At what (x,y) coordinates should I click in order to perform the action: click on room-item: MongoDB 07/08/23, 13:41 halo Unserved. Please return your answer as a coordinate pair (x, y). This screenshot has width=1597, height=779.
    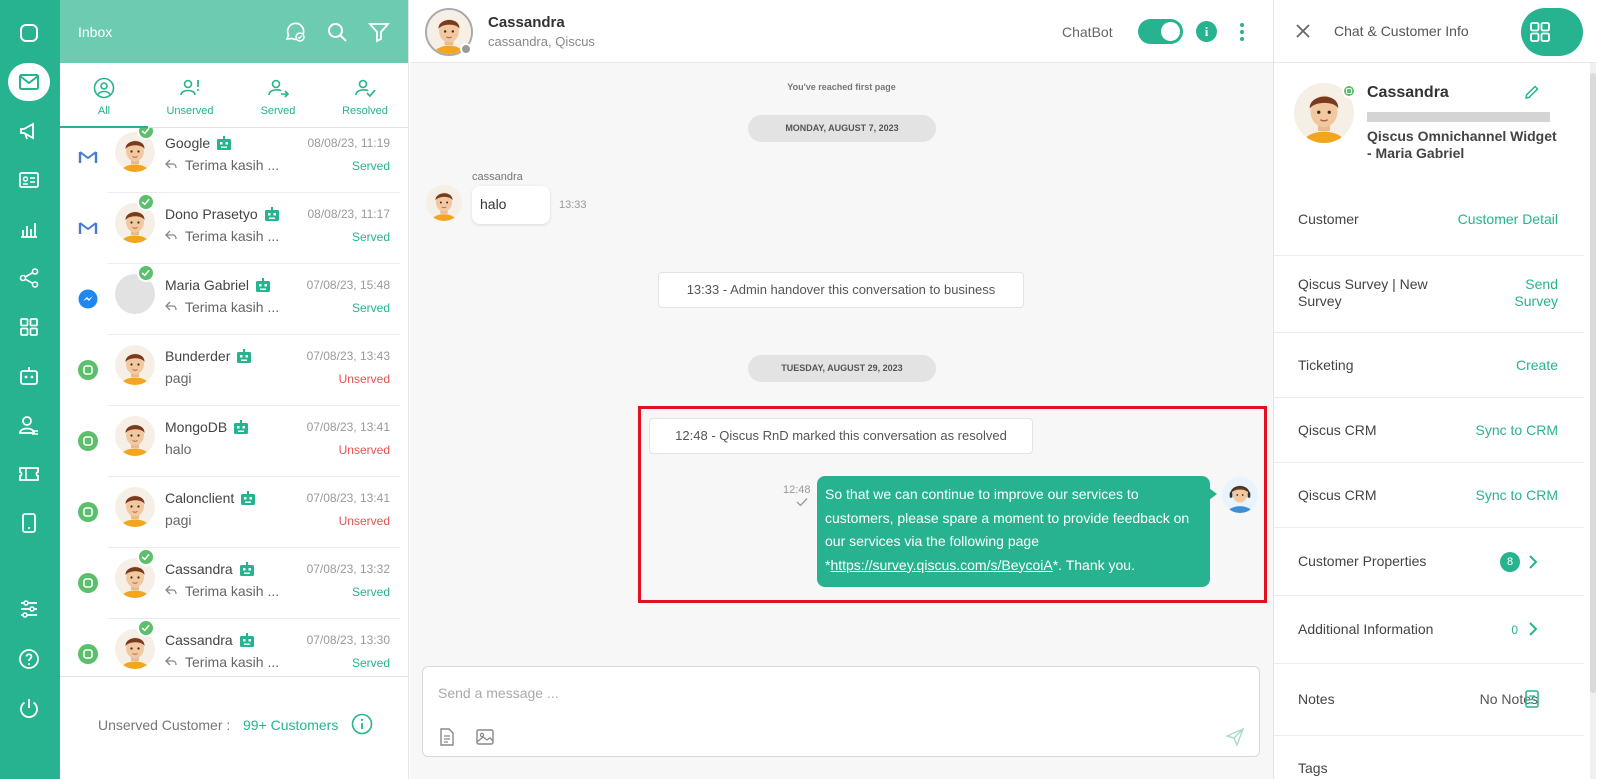
    Looking at the image, I should click on (230, 441).